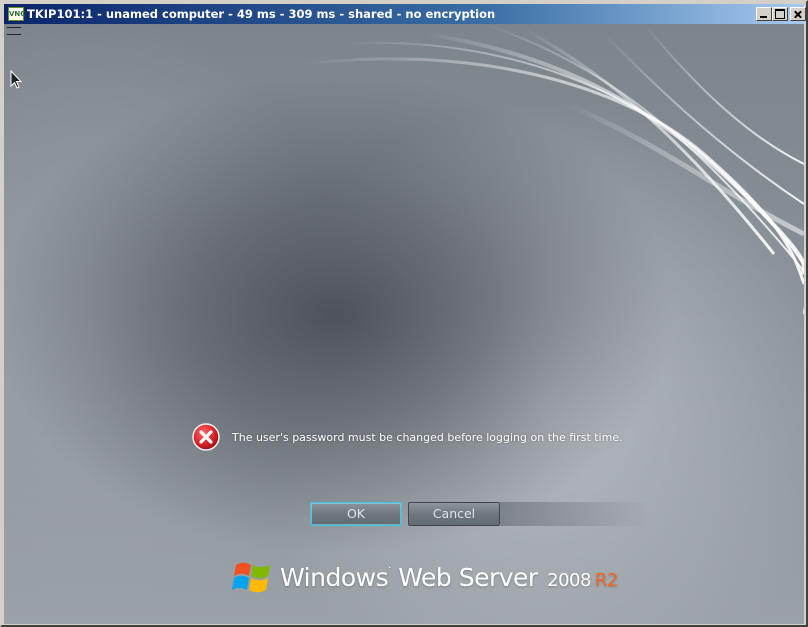 This screenshot has height=627, width=808. What do you see at coordinates (454, 514) in the screenshot?
I see `cancel-button: Cancel` at bounding box center [454, 514].